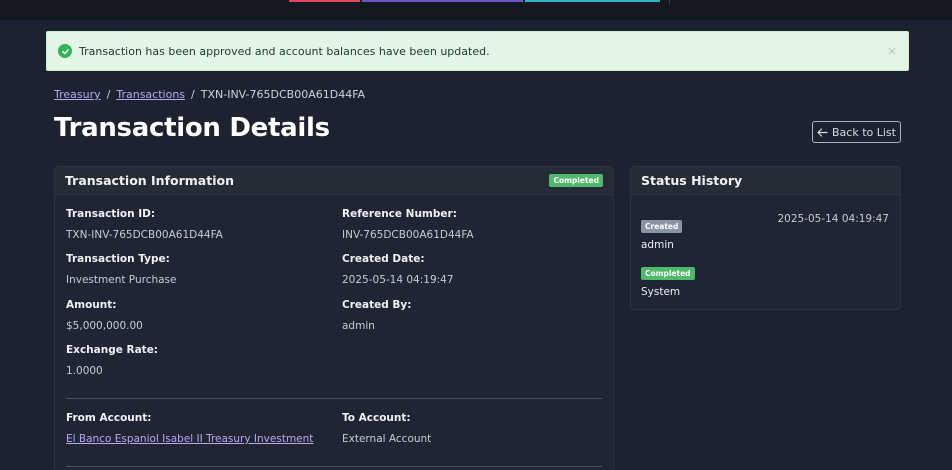 Image resolution: width=952 pixels, height=470 pixels. Describe the element at coordinates (765, 181) in the screenshot. I see `card-header: Status History` at that location.